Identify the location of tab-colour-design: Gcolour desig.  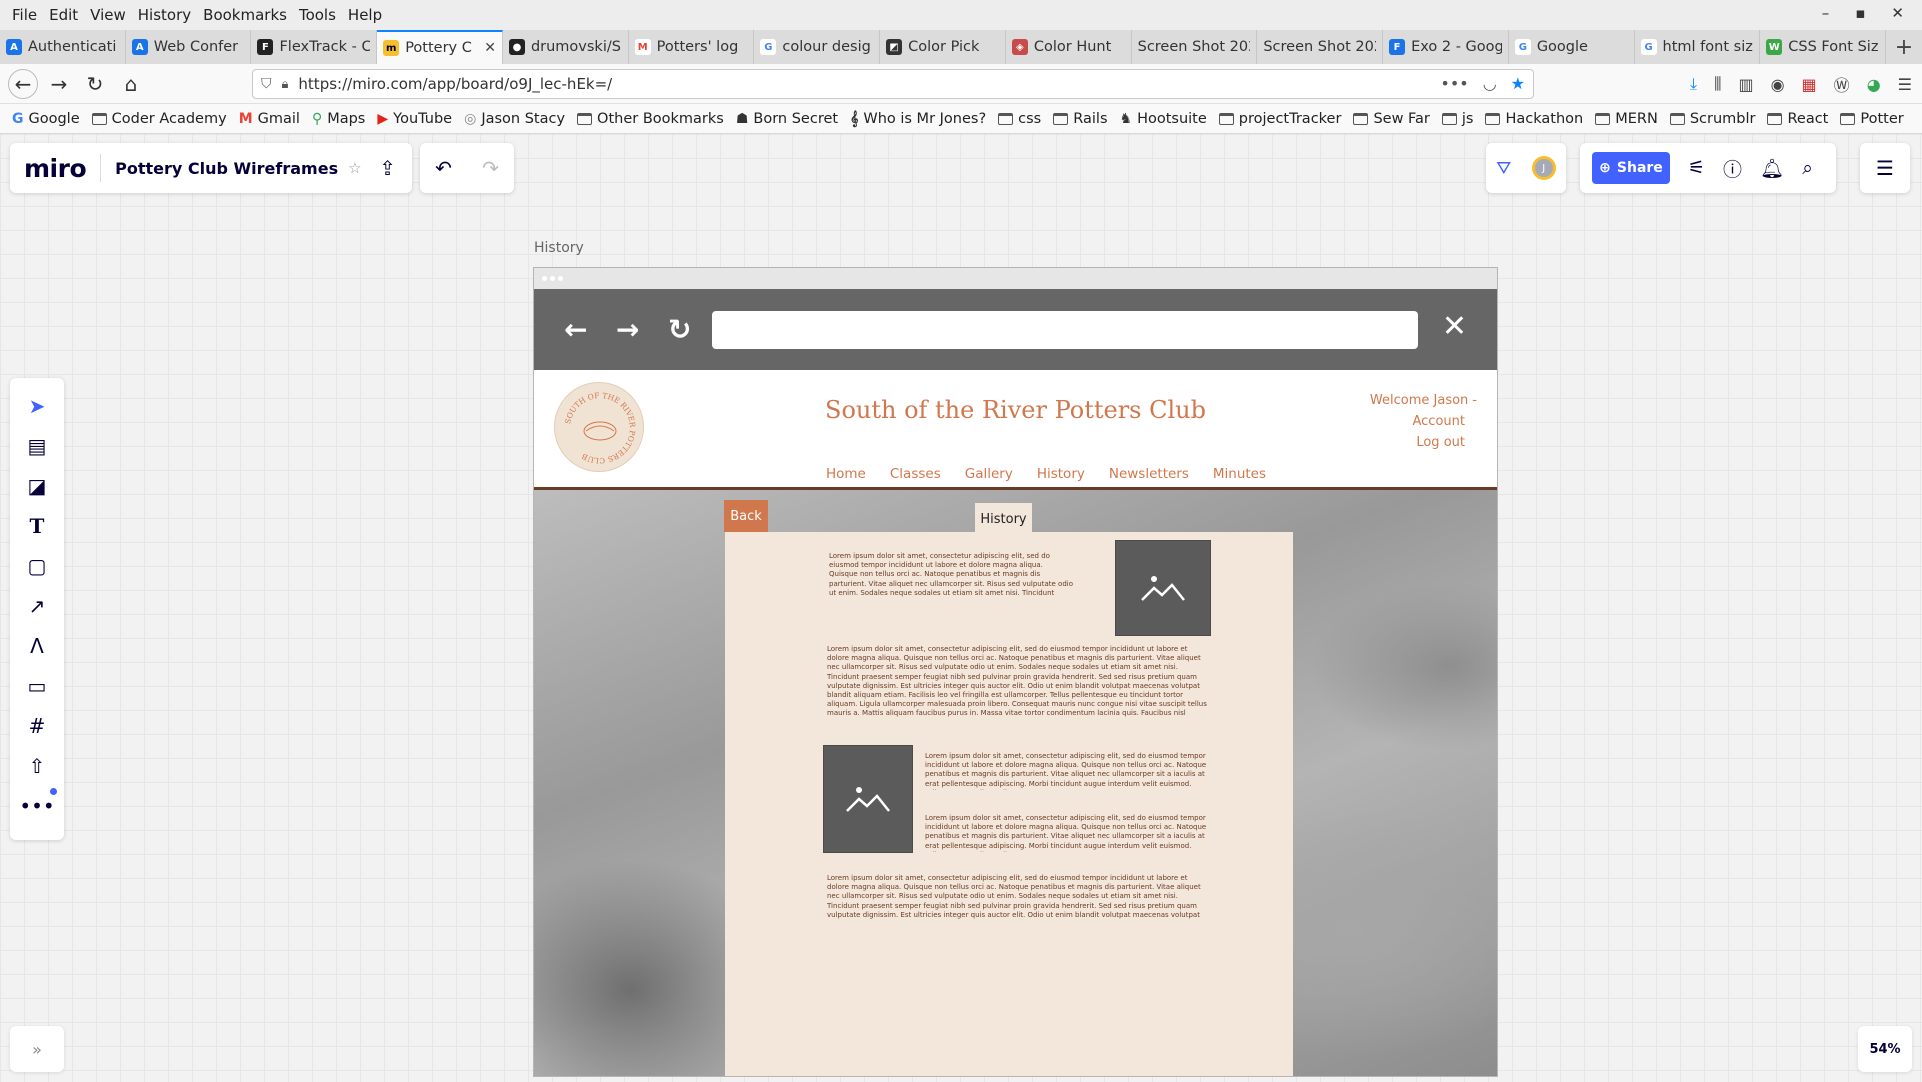
(817, 47).